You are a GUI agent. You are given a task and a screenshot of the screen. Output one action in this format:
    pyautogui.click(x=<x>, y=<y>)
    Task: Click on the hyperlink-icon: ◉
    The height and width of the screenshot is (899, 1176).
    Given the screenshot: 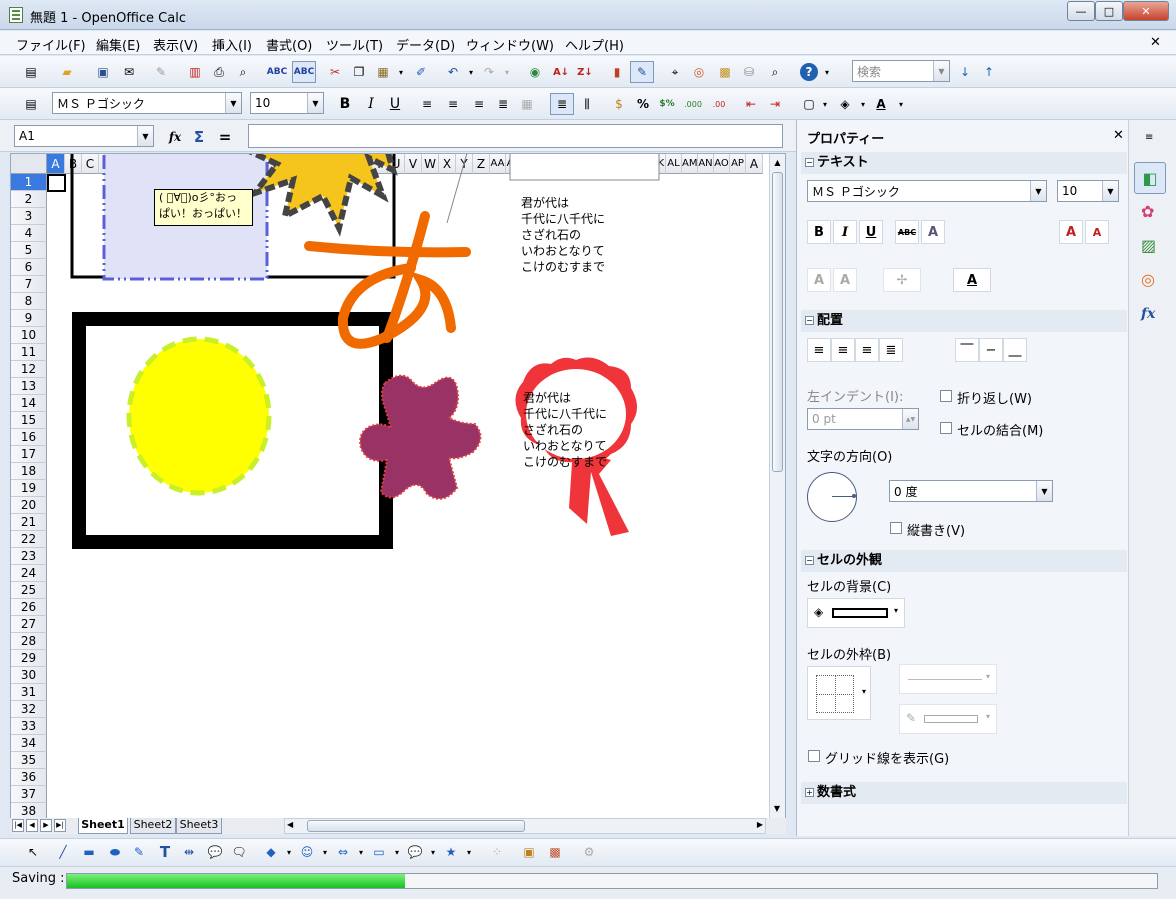 What is the action you would take?
    pyautogui.click(x=535, y=72)
    